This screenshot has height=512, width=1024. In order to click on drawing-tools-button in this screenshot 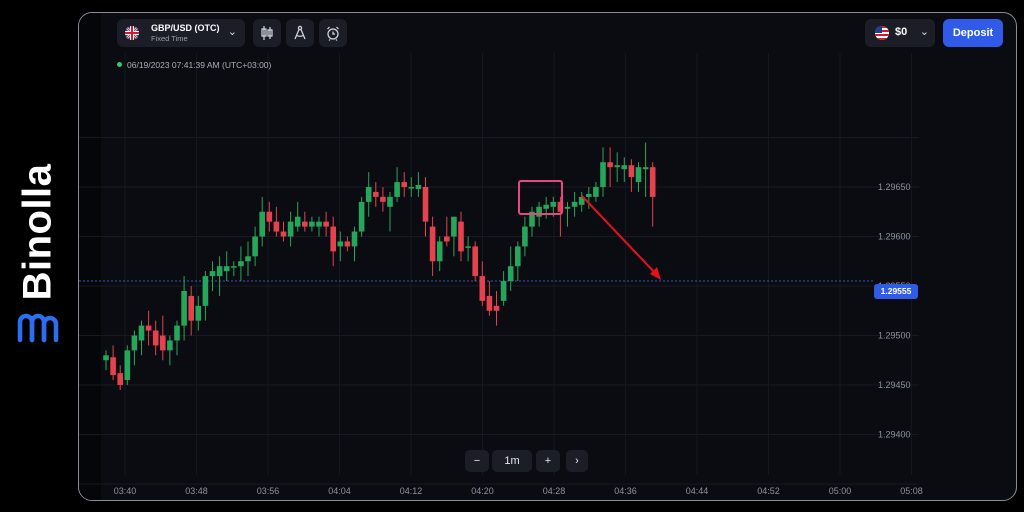, I will do `click(300, 33)`.